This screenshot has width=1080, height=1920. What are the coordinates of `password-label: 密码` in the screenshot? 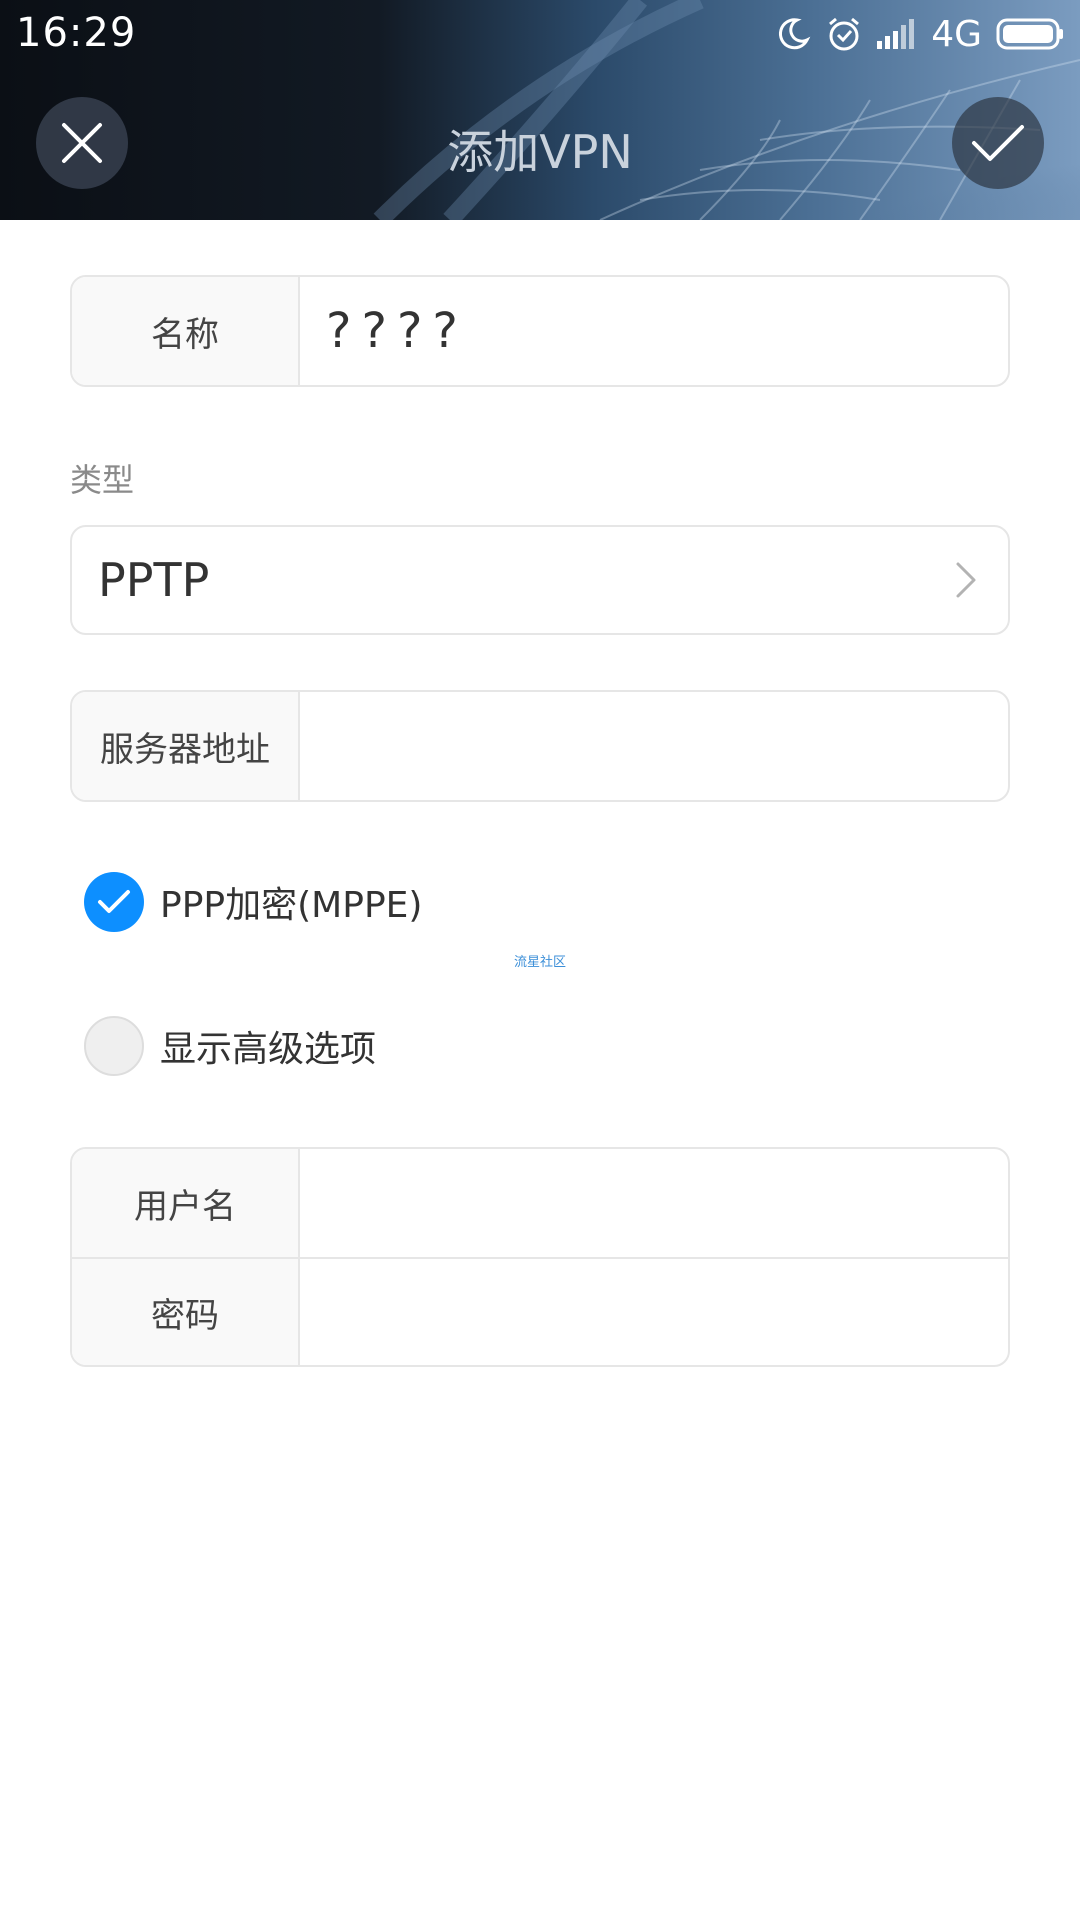 It's located at (186, 1312).